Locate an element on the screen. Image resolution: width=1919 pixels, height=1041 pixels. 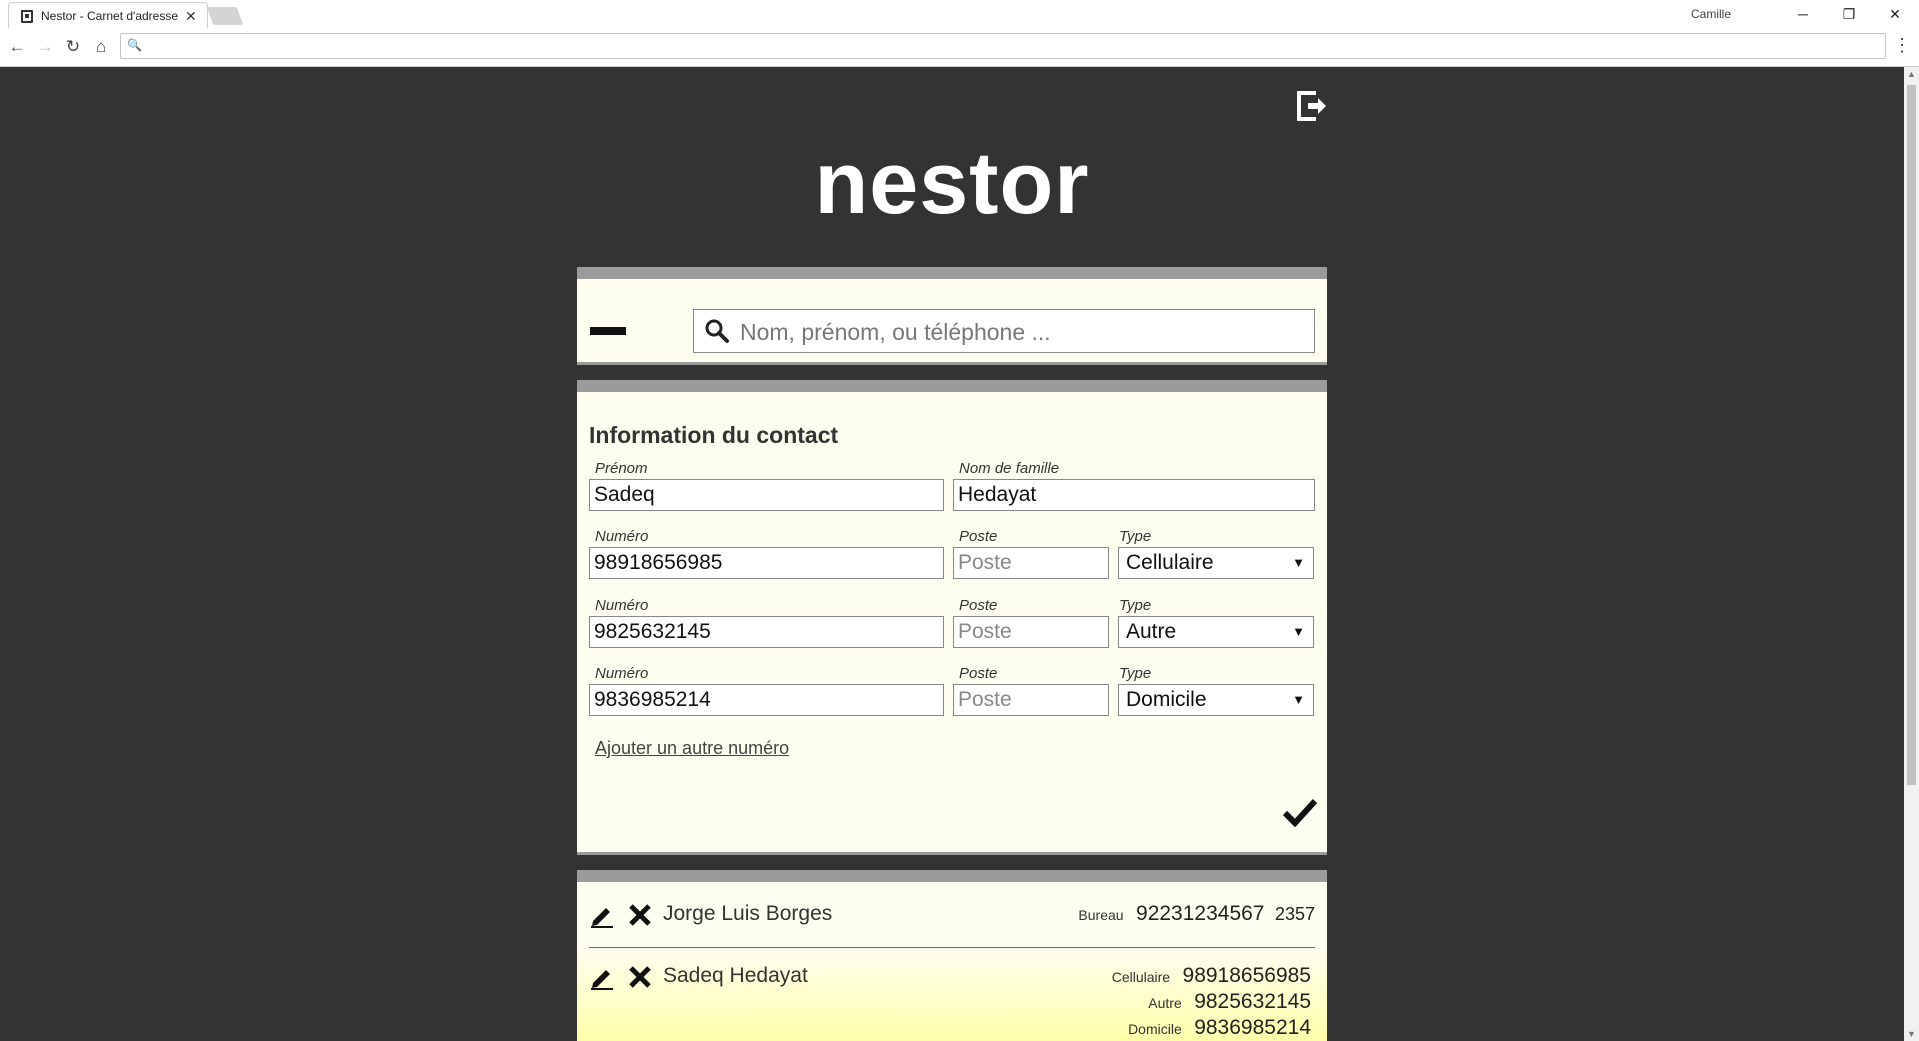
collapse-icon is located at coordinates (608, 331).